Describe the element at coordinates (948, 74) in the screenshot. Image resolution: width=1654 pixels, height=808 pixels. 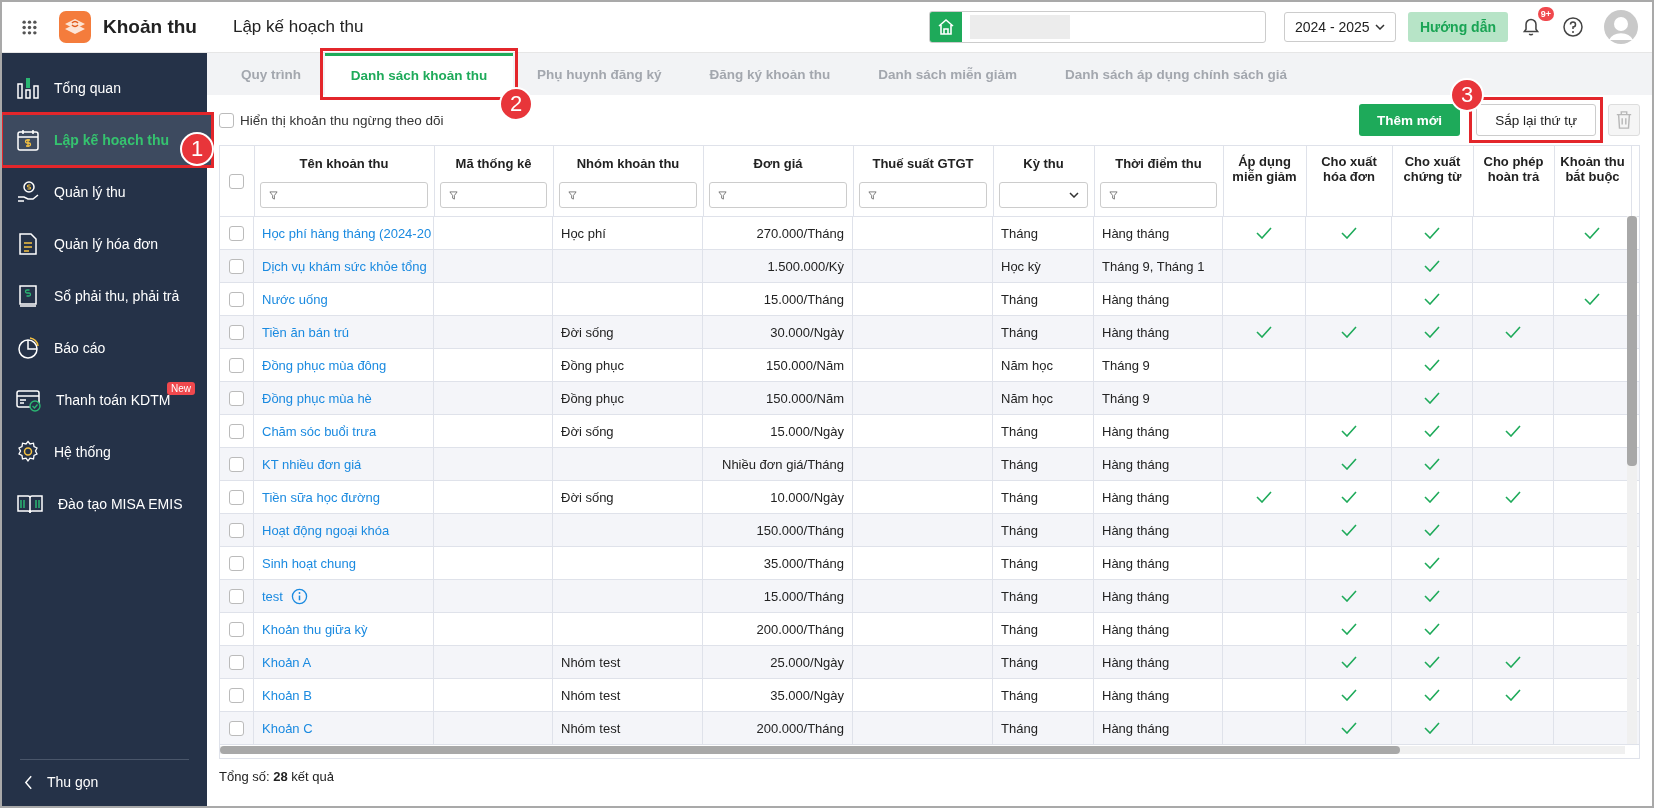
I see `tab: Danh sách miễn giảm` at that location.